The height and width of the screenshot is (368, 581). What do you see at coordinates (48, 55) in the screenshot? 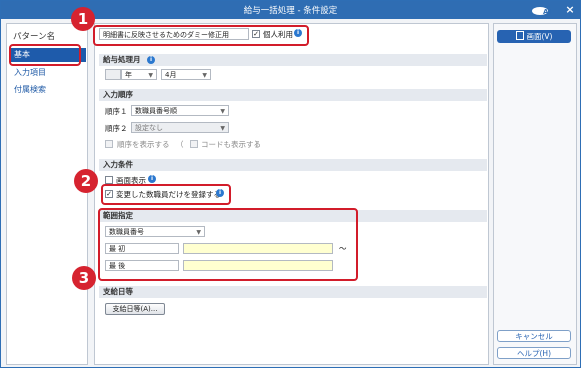
I see `sidebar-item-basic: 基本` at bounding box center [48, 55].